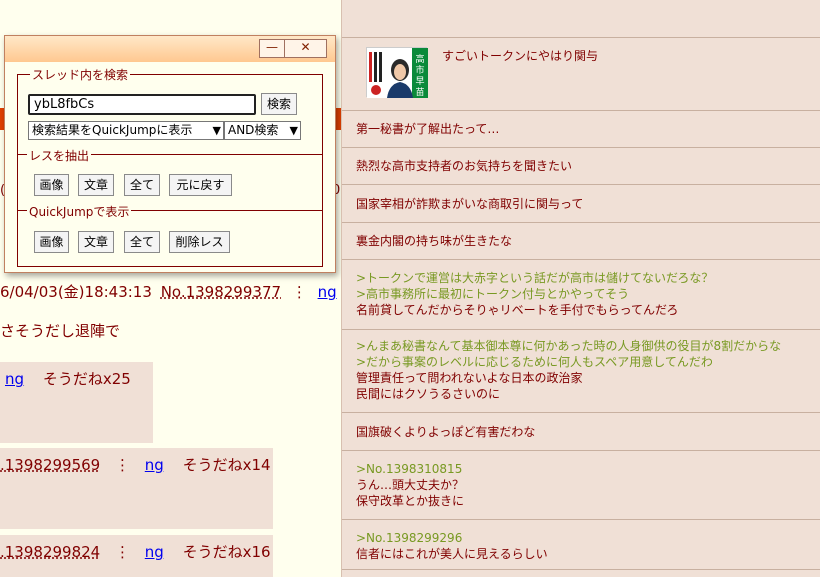  I want to click on soudane-link: そうだねx14, so click(227, 465).